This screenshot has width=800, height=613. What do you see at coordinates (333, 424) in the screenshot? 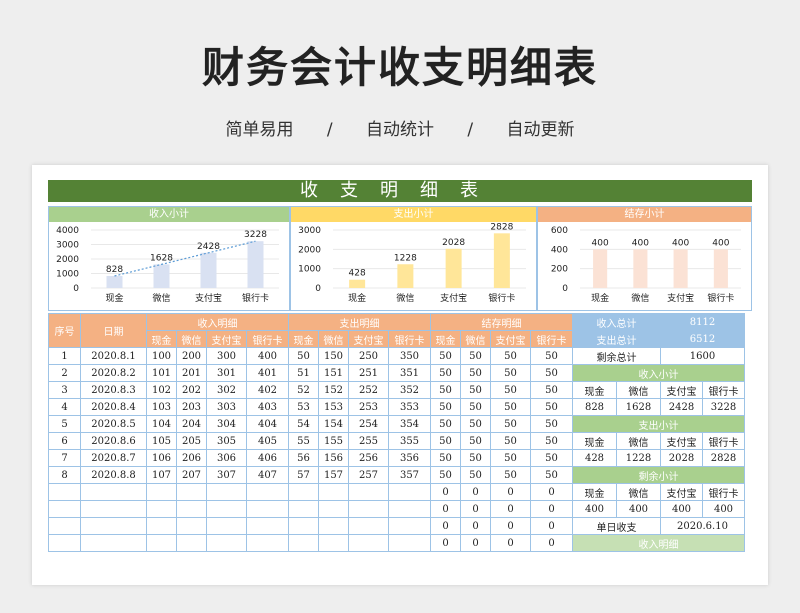
I see `table-cell: 154` at bounding box center [333, 424].